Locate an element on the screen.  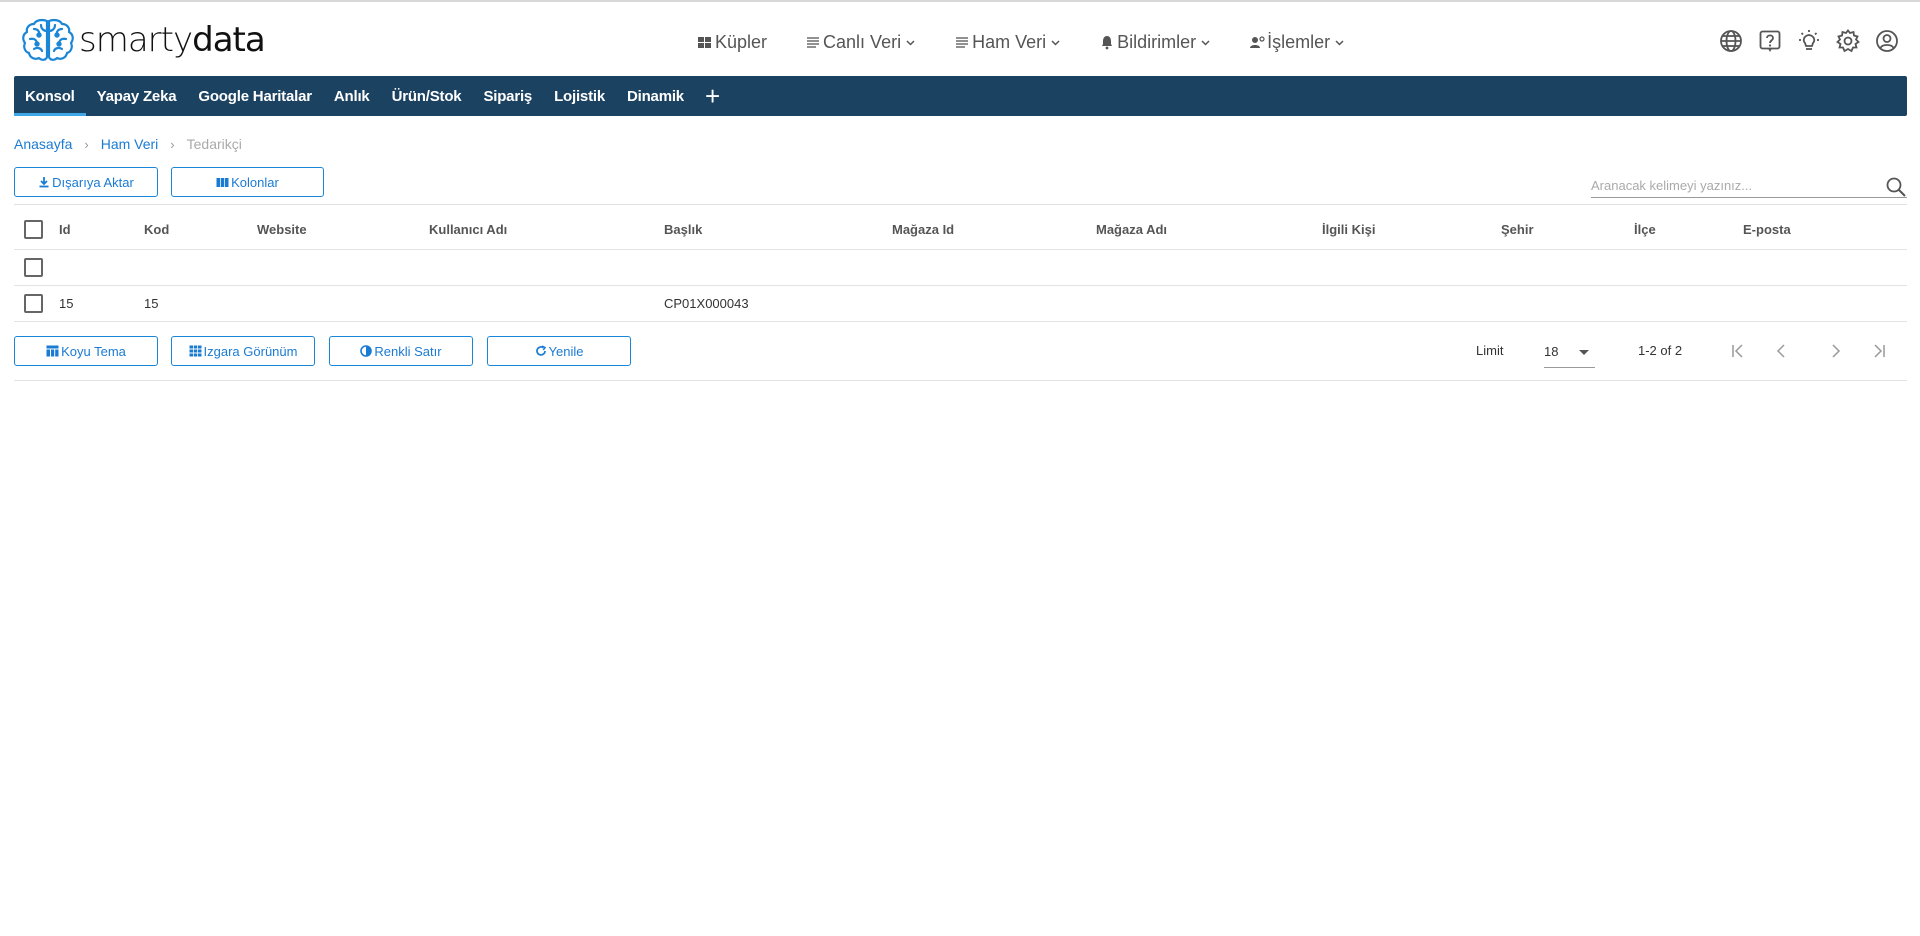
table-row is located at coordinates (960, 268).